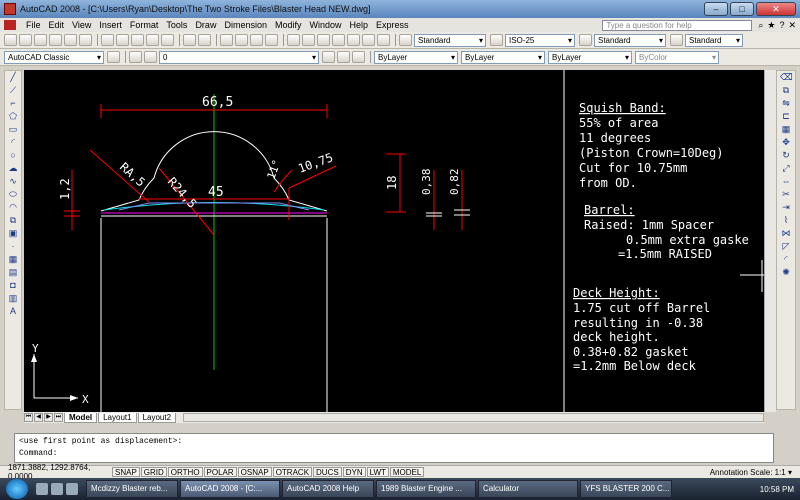 This screenshot has width=800, height=500. Describe the element at coordinates (85, 40) in the screenshot. I see `publish-icon` at that location.